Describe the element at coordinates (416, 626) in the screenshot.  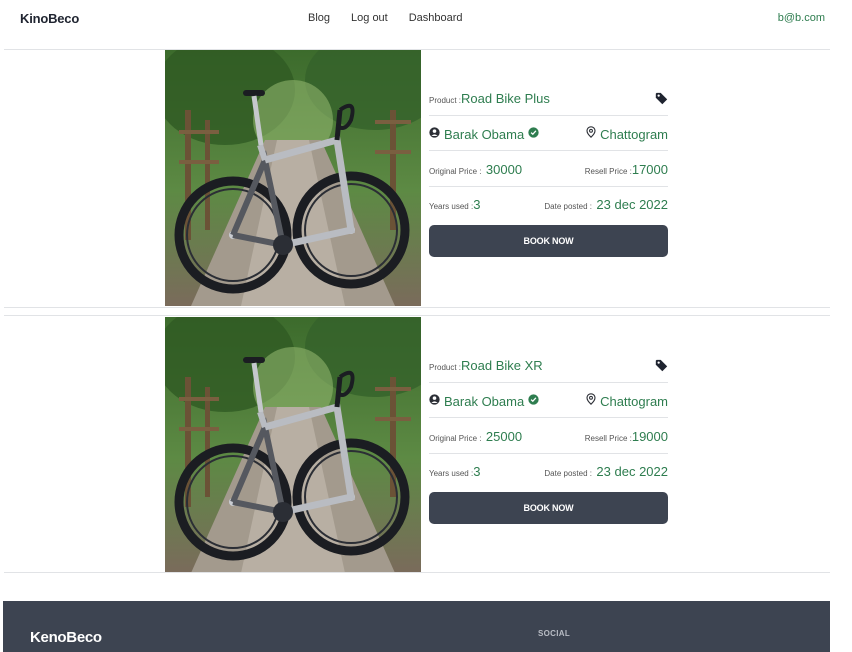
I see `footer: KenoBeco SOCIAL` at that location.